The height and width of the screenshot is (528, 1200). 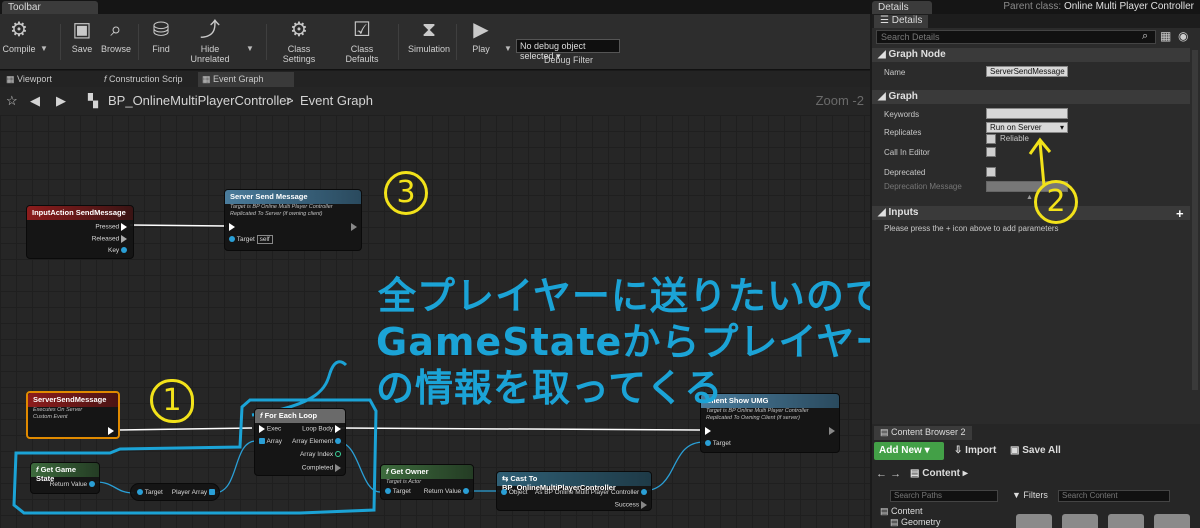 What do you see at coordinates (902, 7) in the screenshot?
I see `details-panel-tab: Details` at bounding box center [902, 7].